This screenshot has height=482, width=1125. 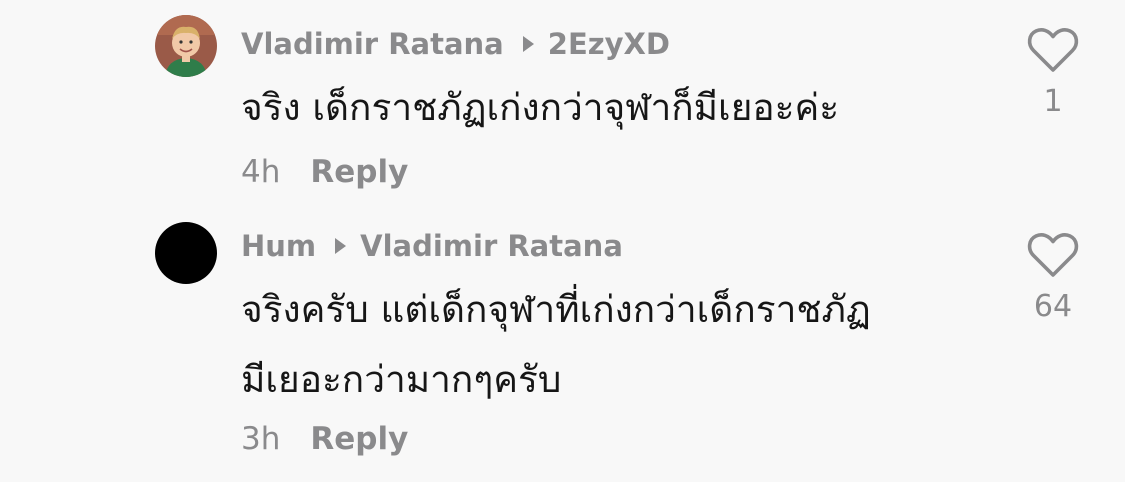 What do you see at coordinates (540, 107) in the screenshot?
I see `comment-text-line: จริง เด็กราชภัฏเก่งกว่าจุฬาก็มีเยอะค่ะ` at bounding box center [540, 107].